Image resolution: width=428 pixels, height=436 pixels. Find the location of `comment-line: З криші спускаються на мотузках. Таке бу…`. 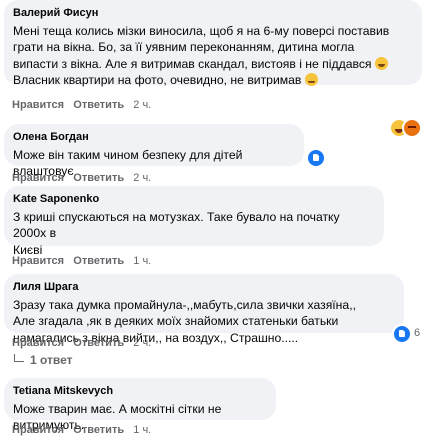

comment-line: З криші спускаються на мотузках. Таке бу… is located at coordinates (176, 225).